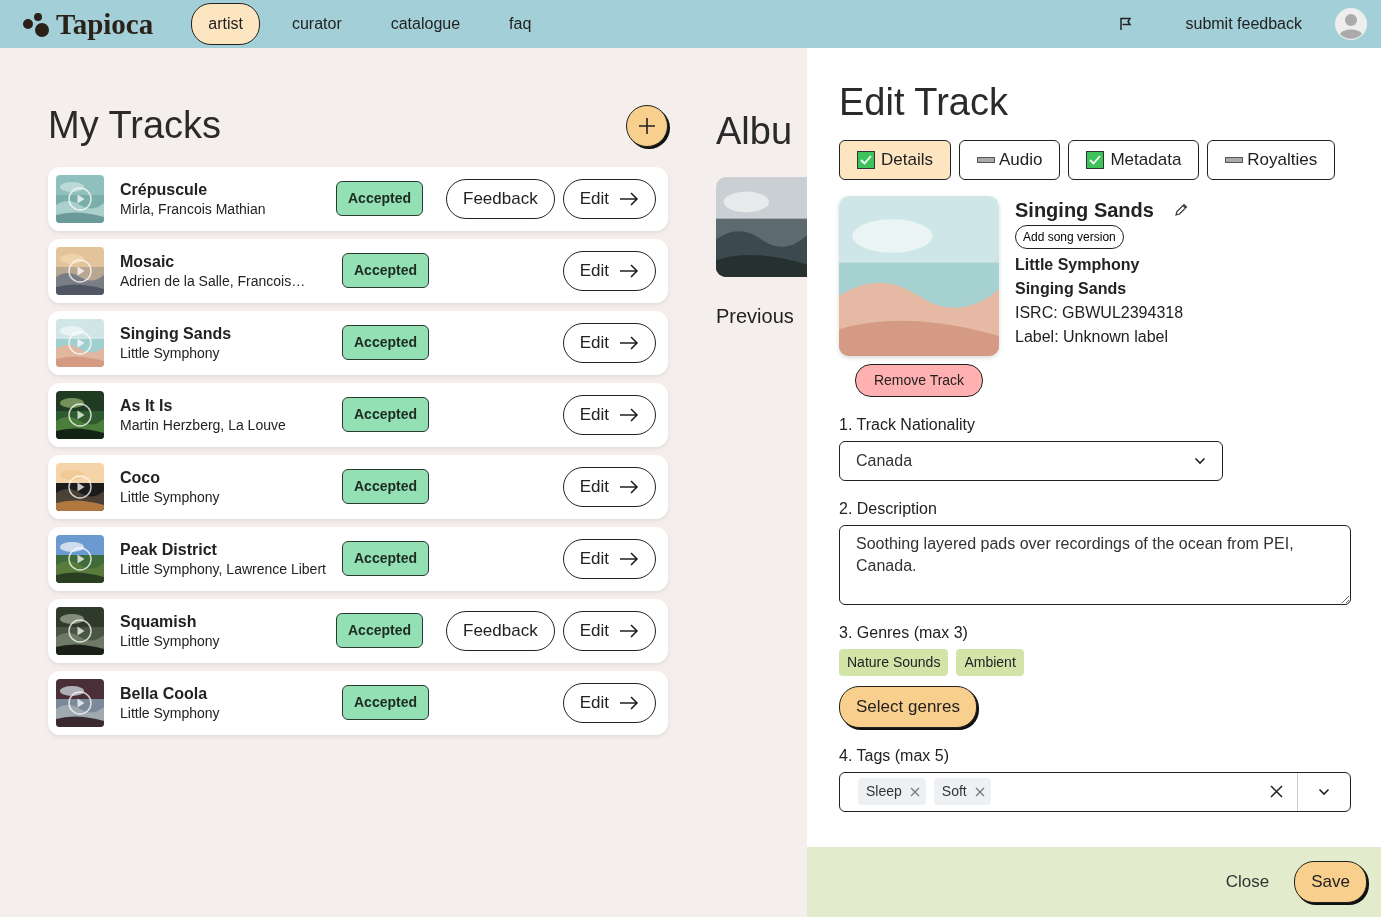 The height and width of the screenshot is (917, 1381). What do you see at coordinates (193, 208) in the screenshot?
I see `track-artists: Mirla, Francois Mathian` at bounding box center [193, 208].